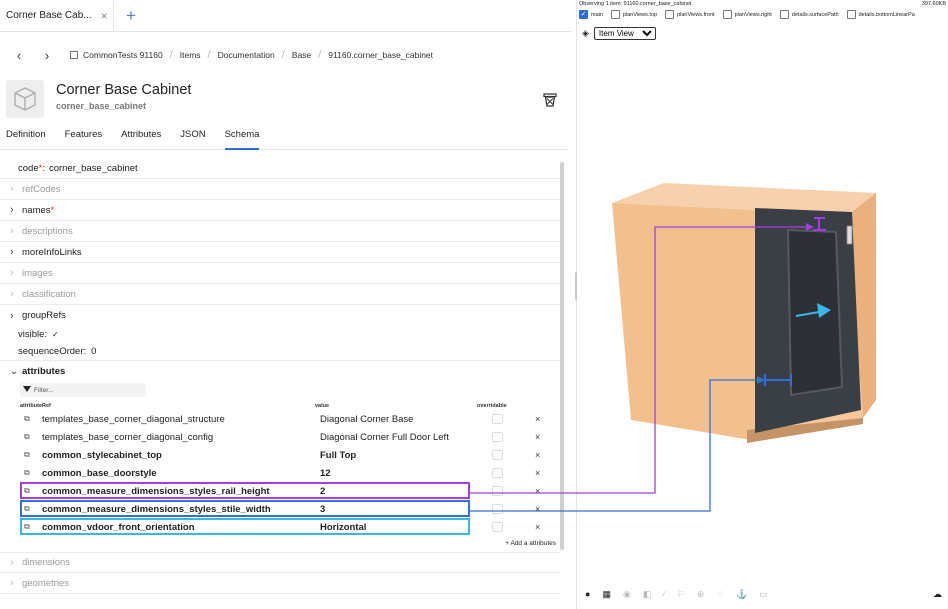 The width and height of the screenshot is (948, 609). What do you see at coordinates (93, 168) in the screenshot?
I see `code-value: corner_base_cabinet` at bounding box center [93, 168].